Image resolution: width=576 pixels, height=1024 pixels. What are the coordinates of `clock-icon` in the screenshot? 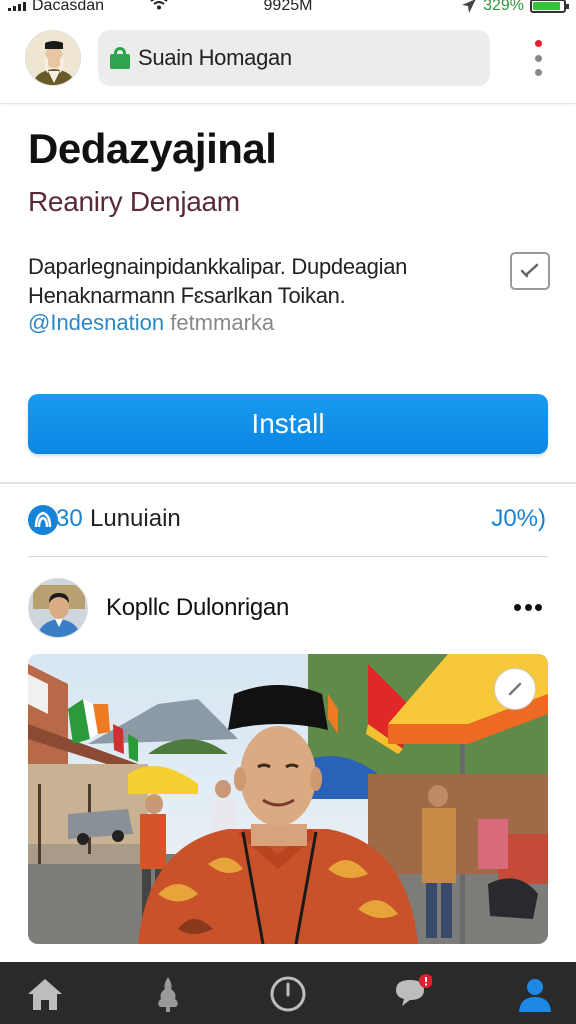 It's located at (288, 994).